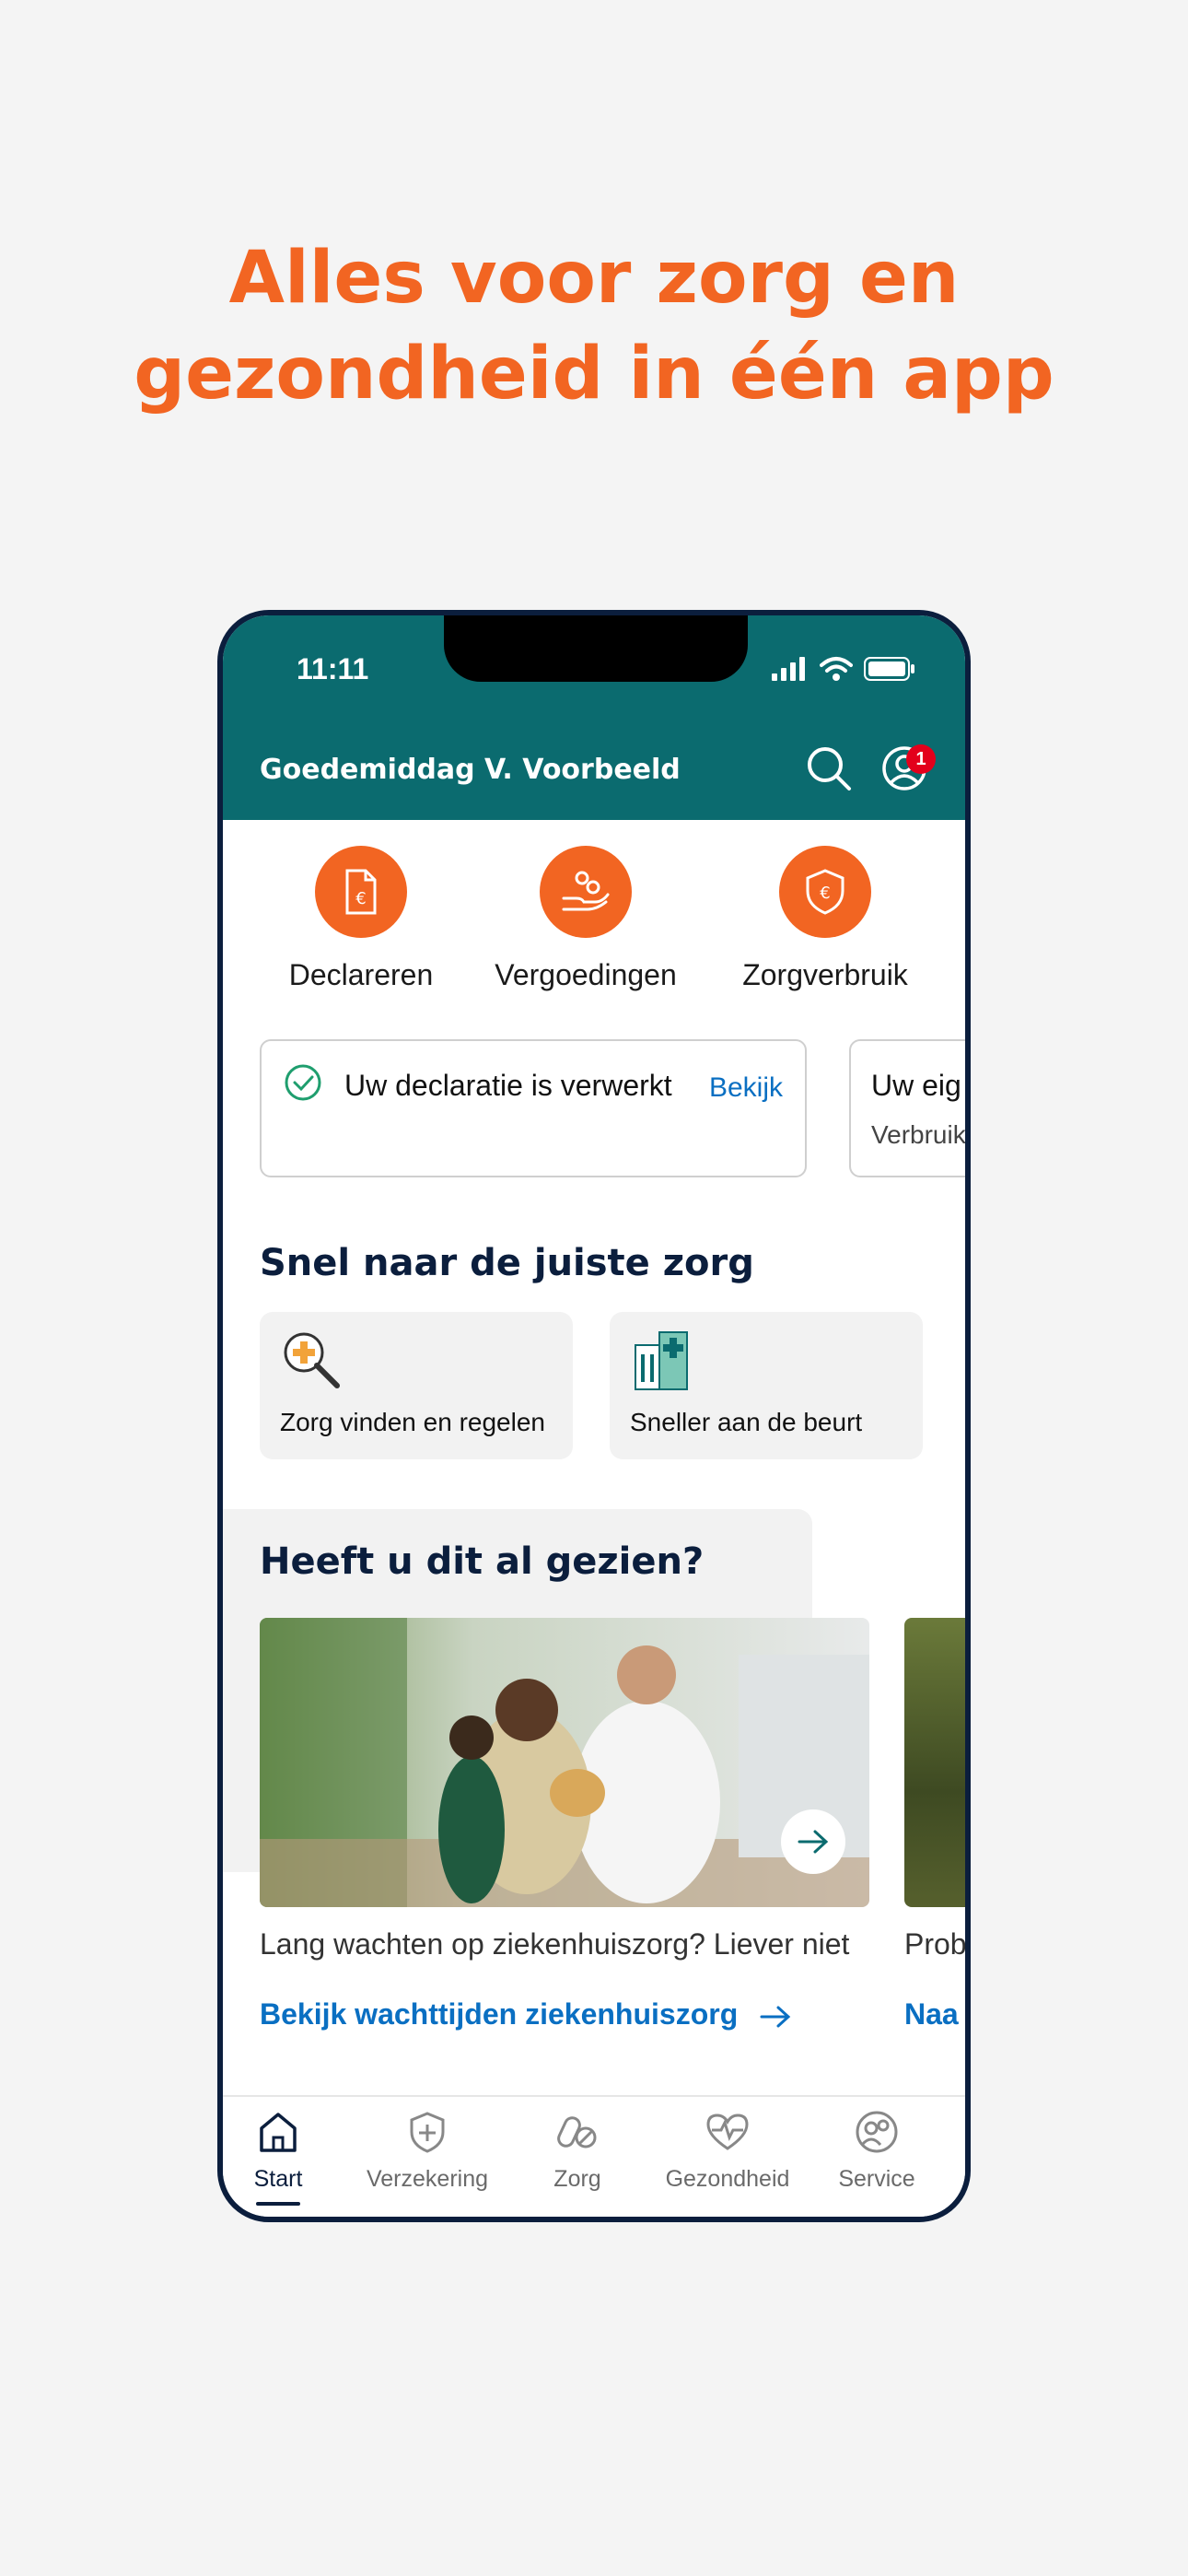  Describe the element at coordinates (921, 759) in the screenshot. I see `notification-badge: 1` at that location.